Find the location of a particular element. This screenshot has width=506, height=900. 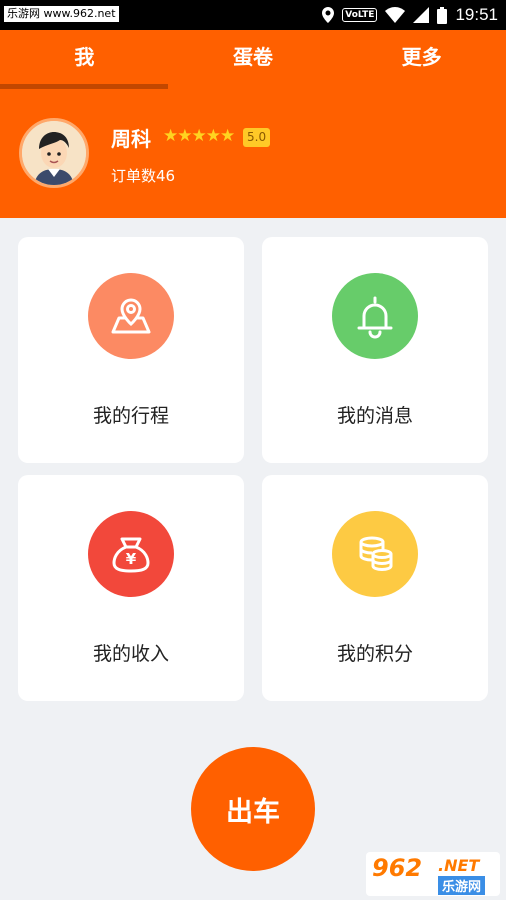

volte-badge: VoLTE is located at coordinates (360, 15).